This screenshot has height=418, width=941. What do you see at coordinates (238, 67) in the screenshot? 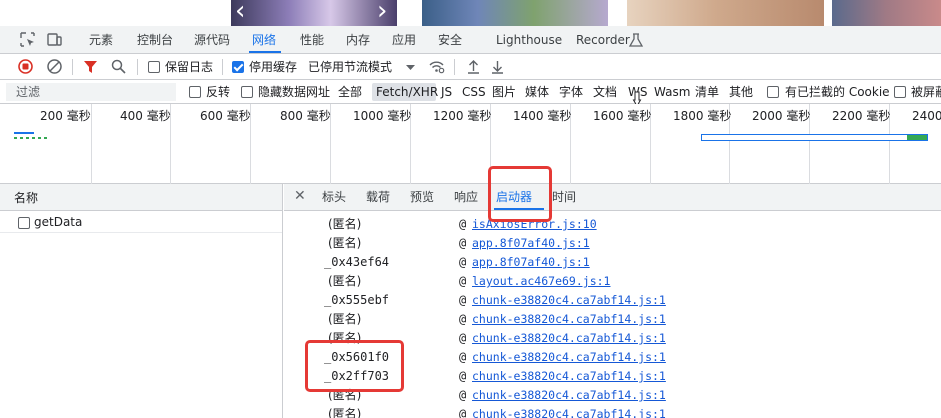
I see `disable-cache-checkbox` at bounding box center [238, 67].